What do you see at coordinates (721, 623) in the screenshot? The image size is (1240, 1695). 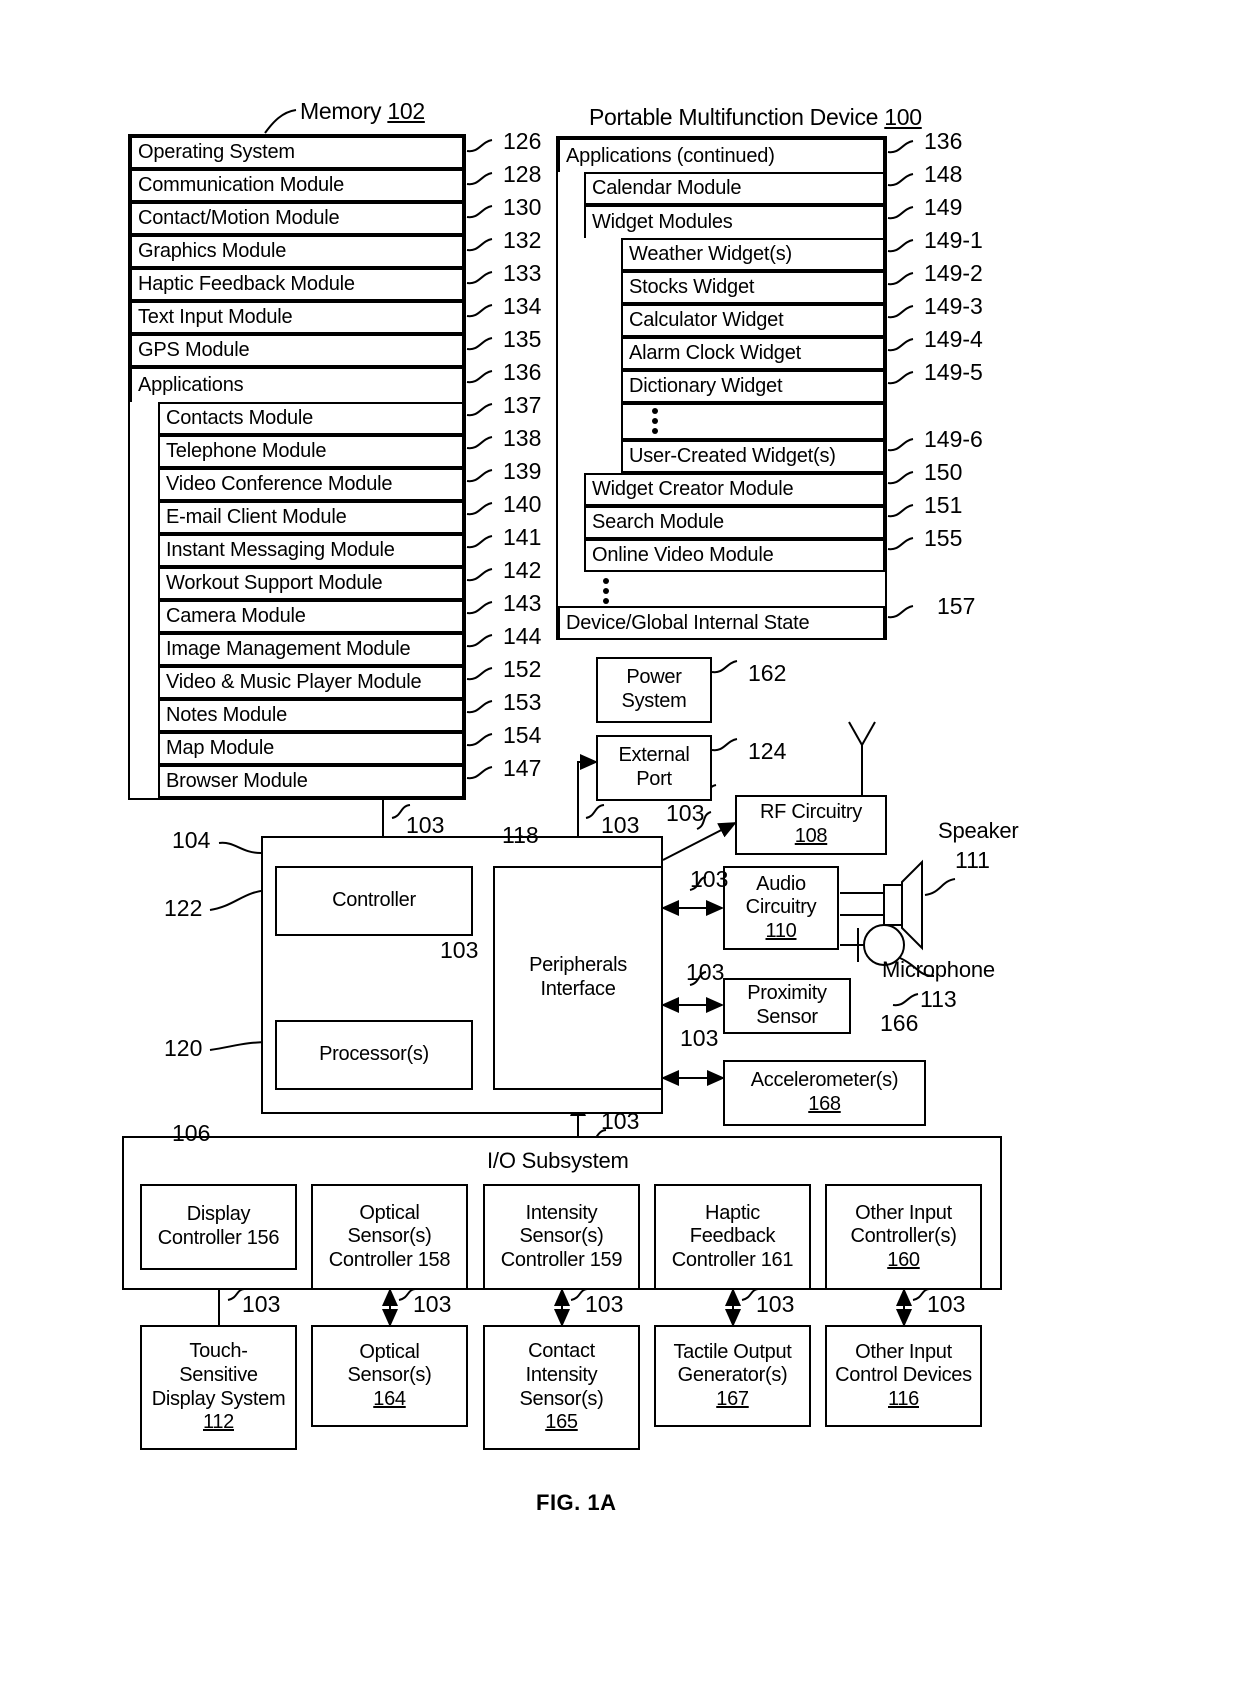 I see `app-row-device-global-internal-state: Device/Global Internal State` at bounding box center [721, 623].